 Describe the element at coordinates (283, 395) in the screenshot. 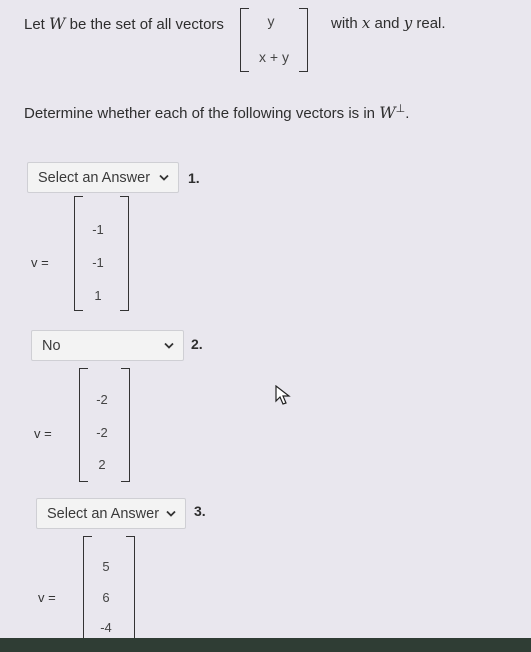

I see `mouse-pointer-icon` at that location.